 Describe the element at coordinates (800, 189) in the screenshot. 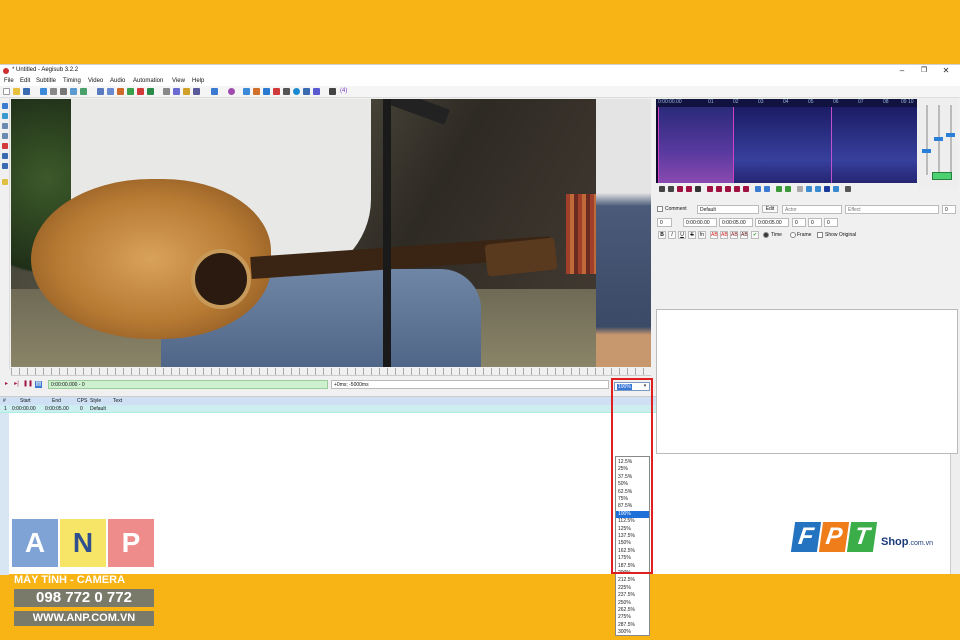

I see `auto-commit-icon` at that location.